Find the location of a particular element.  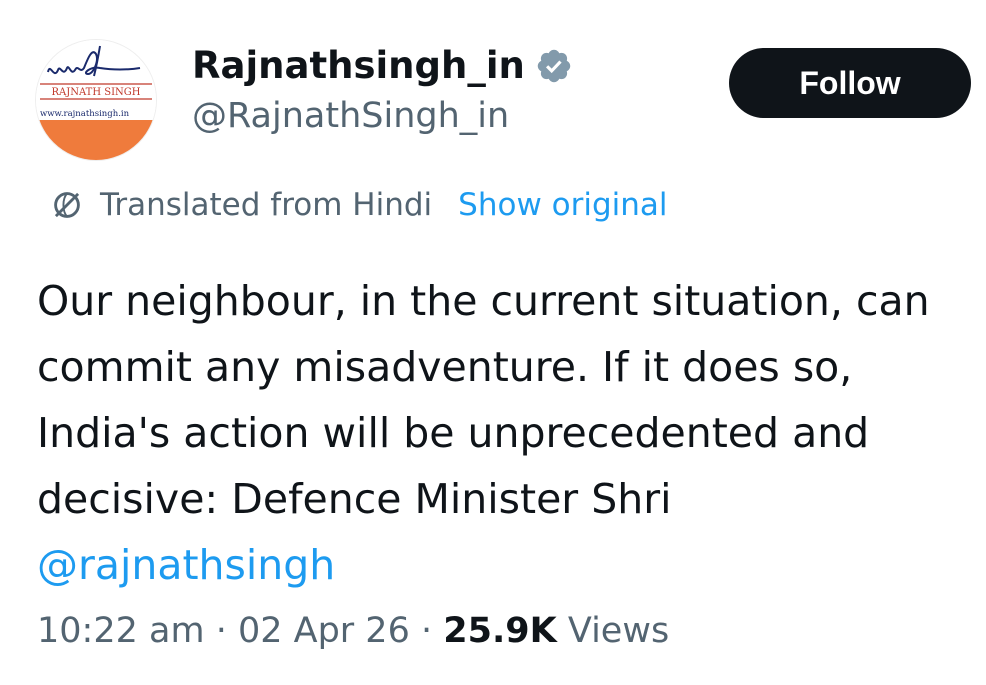

views-label: Views is located at coordinates (618, 631).